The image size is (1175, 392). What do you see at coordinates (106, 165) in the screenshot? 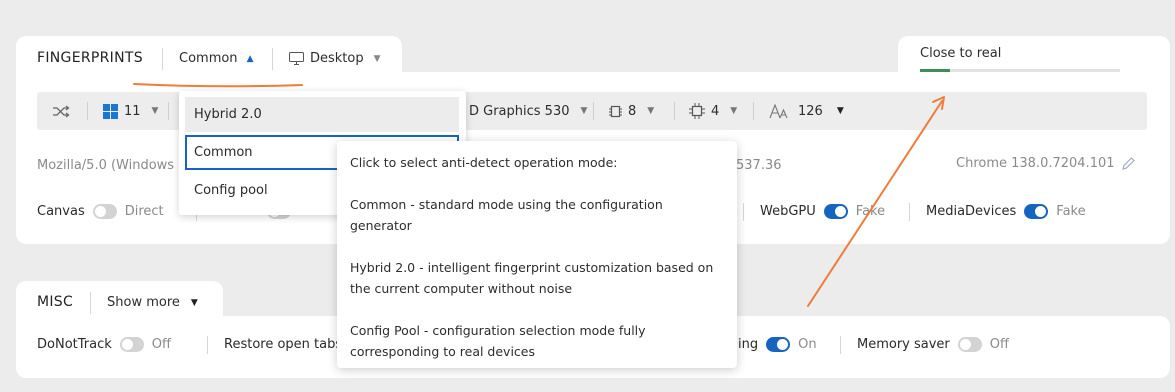
I see `user-agent-start: Mozilla/5.0 (Windows` at bounding box center [106, 165].